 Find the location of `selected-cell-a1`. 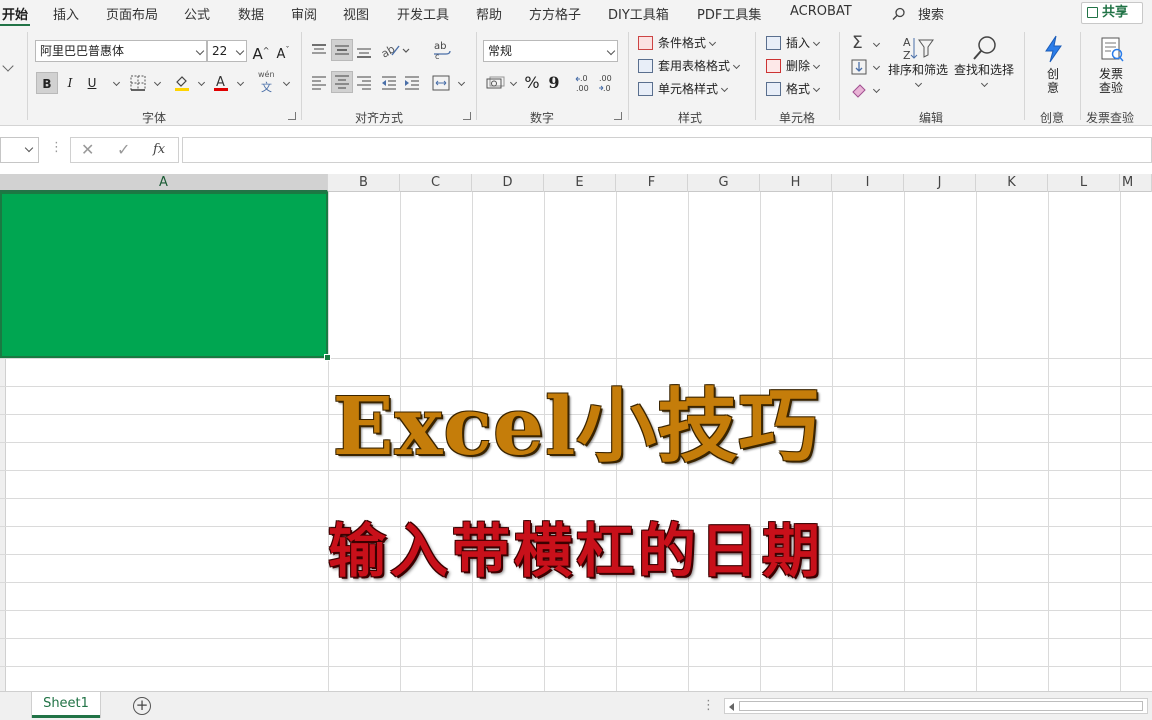

selected-cell-a1 is located at coordinates (164, 275).